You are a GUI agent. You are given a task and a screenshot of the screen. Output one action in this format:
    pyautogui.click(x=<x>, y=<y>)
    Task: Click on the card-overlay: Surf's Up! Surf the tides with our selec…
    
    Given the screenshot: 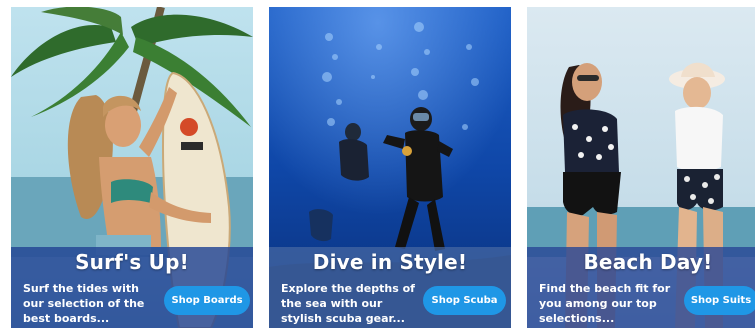 What is the action you would take?
    pyautogui.click(x=132, y=287)
    